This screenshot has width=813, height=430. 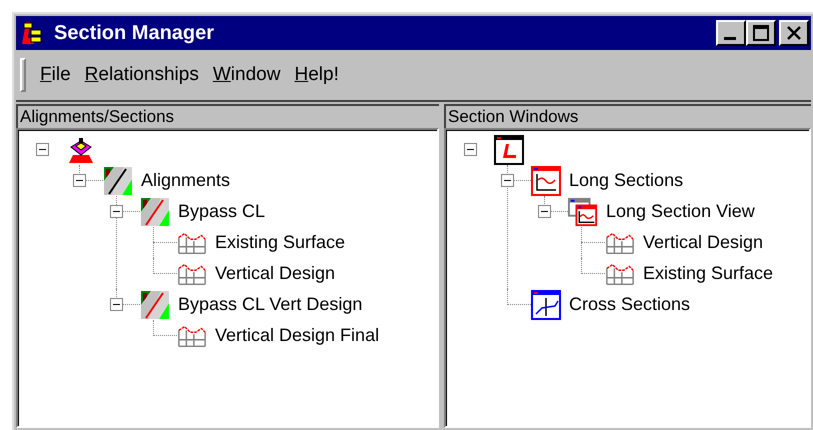 I want to click on menu-item: Relationships, so click(x=141, y=75).